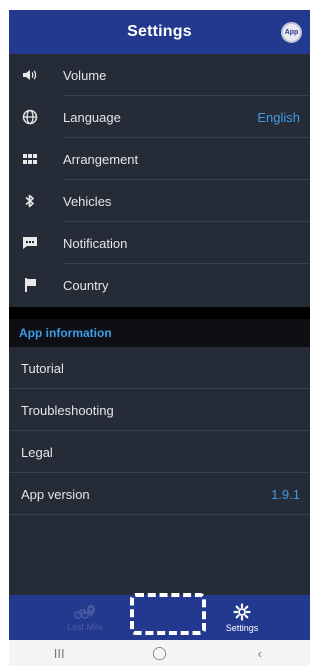 Image resolution: width=320 pixels, height=666 pixels. I want to click on settings-row-country: Country, so click(159, 285).